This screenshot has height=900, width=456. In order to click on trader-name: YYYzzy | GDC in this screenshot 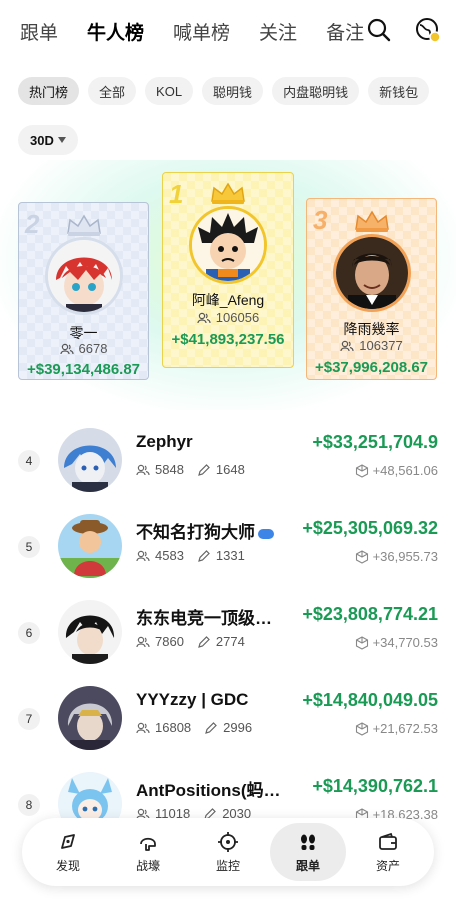, I will do `click(192, 699)`.